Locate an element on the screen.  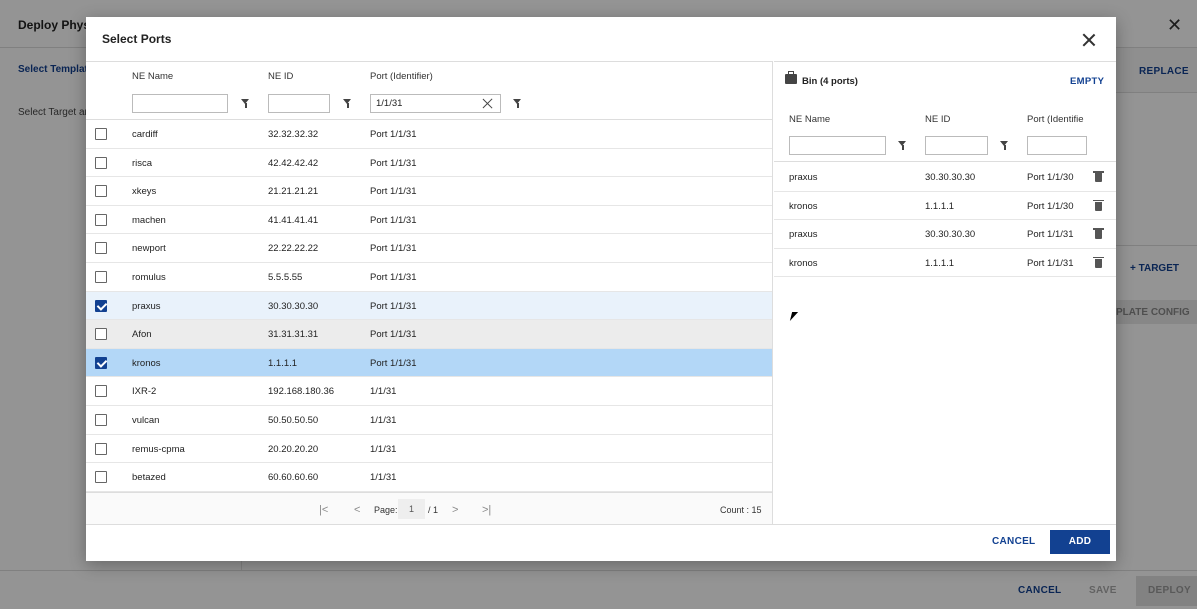
ne-name-filter-input is located at coordinates (180, 103).